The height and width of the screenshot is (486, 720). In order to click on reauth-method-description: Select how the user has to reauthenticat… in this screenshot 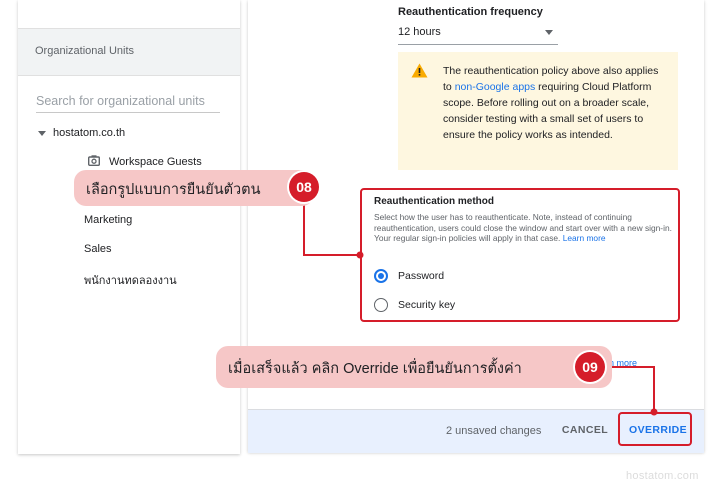, I will do `click(524, 228)`.